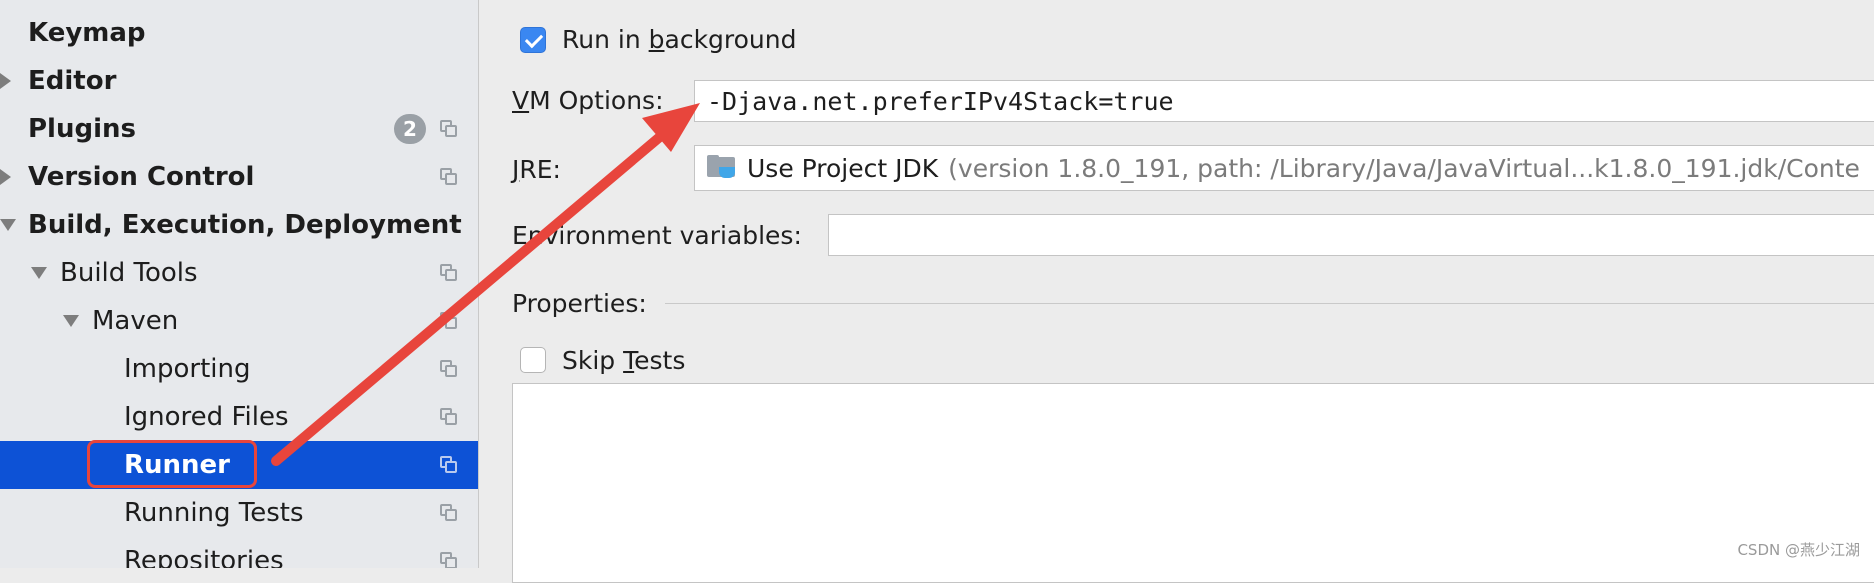  I want to click on properties-label: Properties:, so click(579, 303).